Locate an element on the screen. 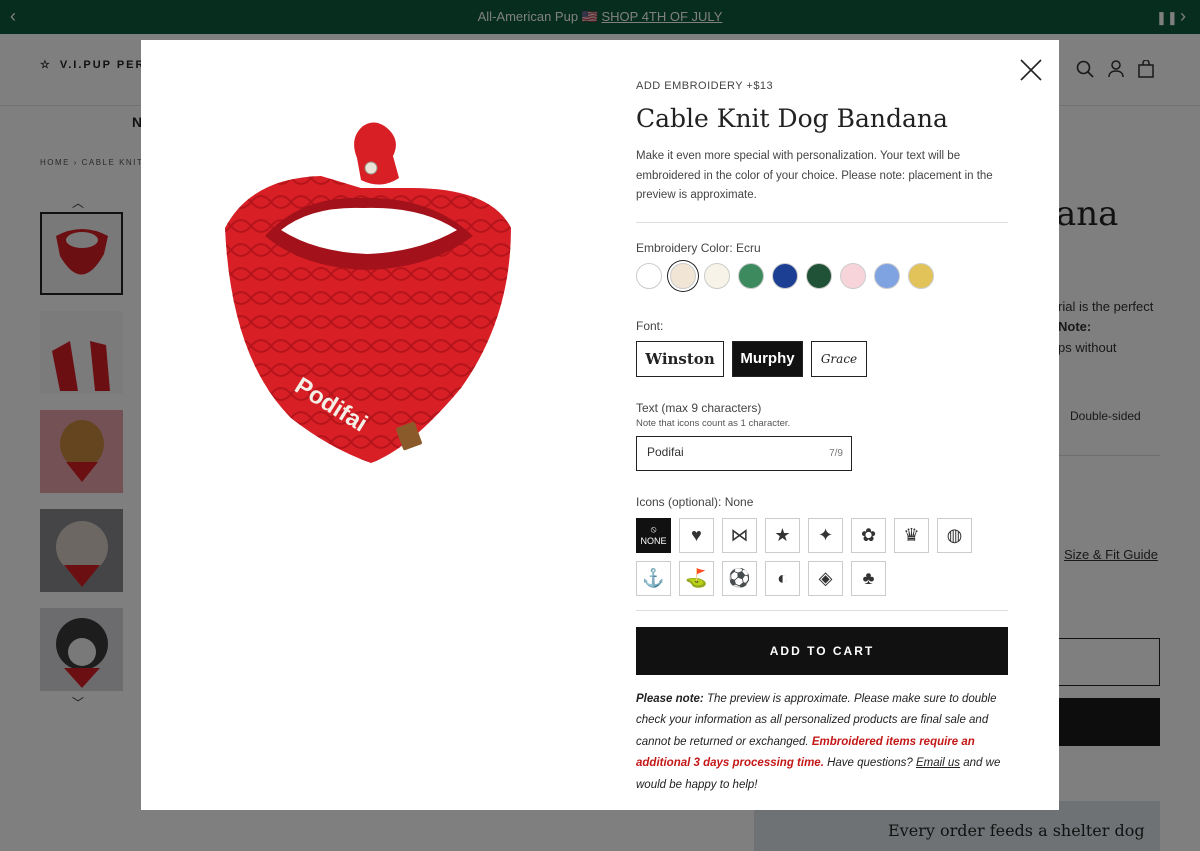  icon-glyph: ✦ is located at coordinates (825, 534).